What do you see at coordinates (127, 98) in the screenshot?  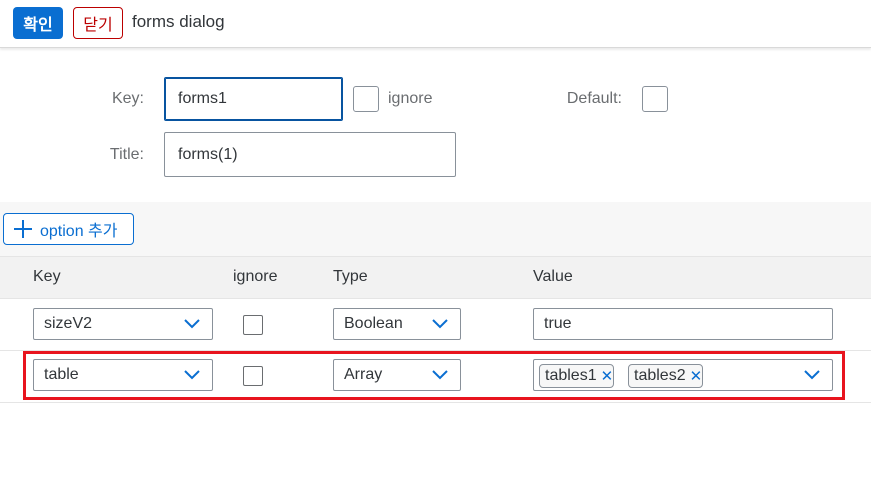 I see `key-label: Key:` at bounding box center [127, 98].